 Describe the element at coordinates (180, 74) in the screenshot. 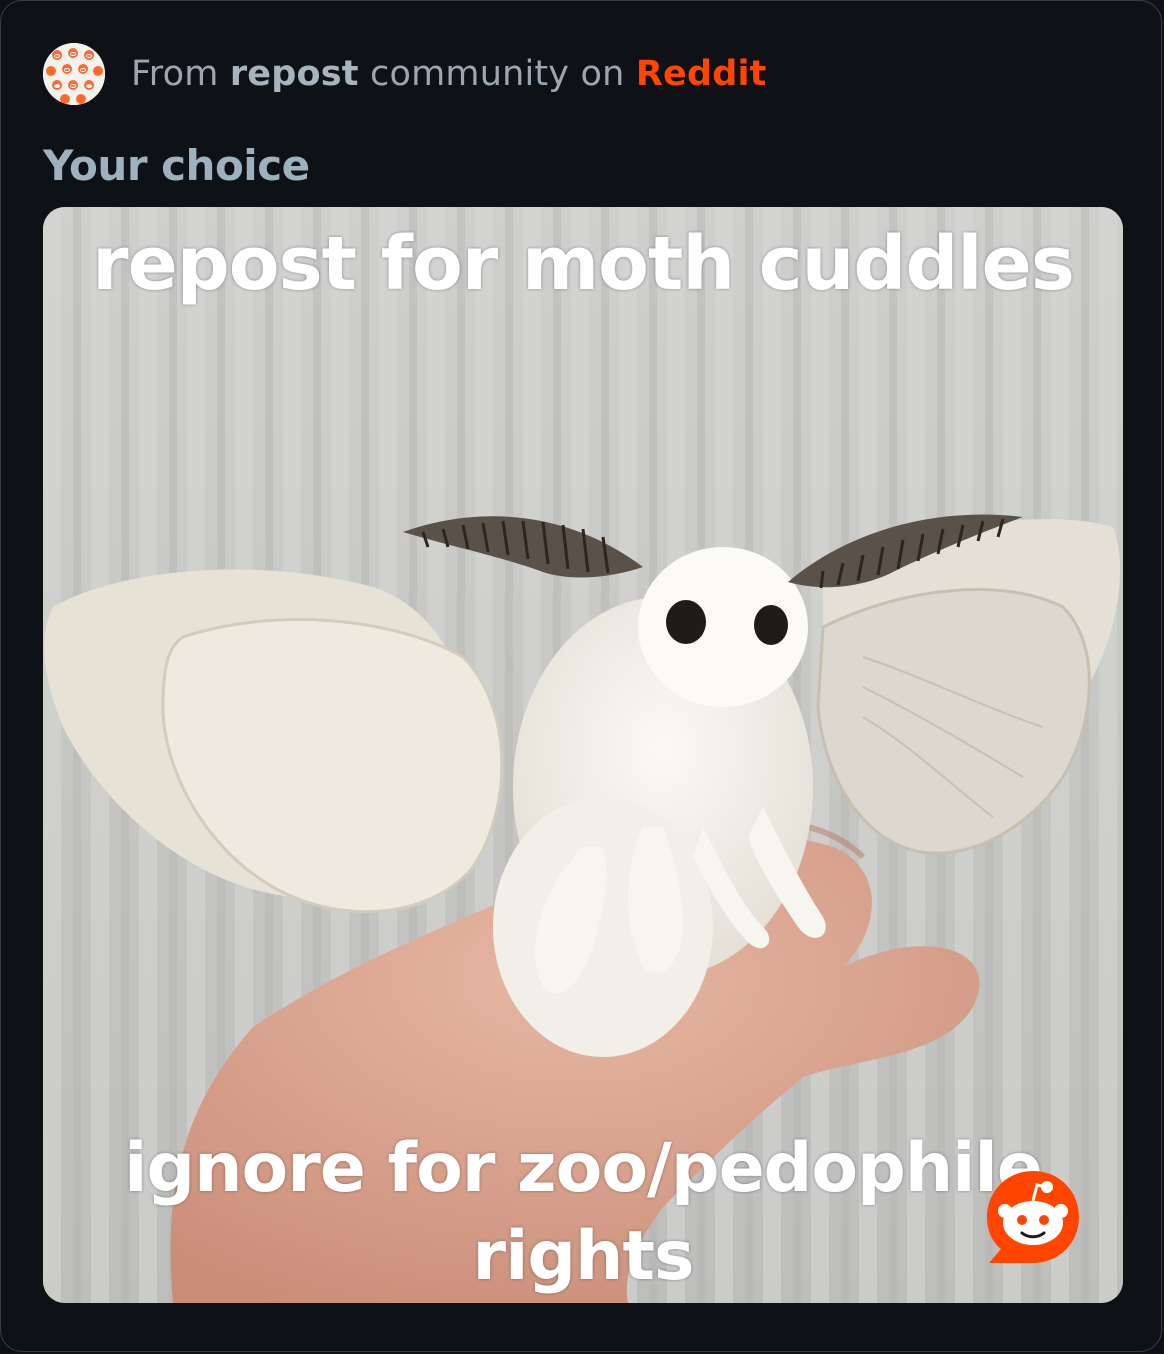

I see `source-prefix: From` at that location.